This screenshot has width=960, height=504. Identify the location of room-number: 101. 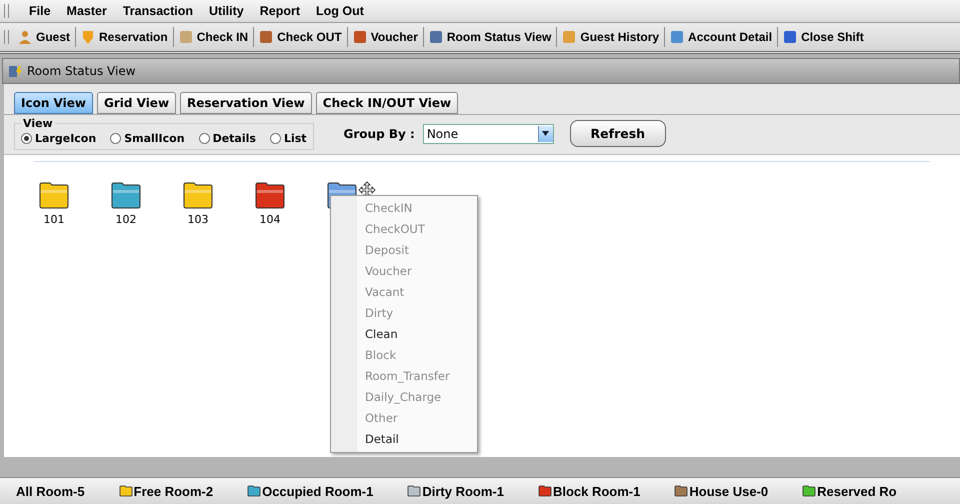
(54, 219).